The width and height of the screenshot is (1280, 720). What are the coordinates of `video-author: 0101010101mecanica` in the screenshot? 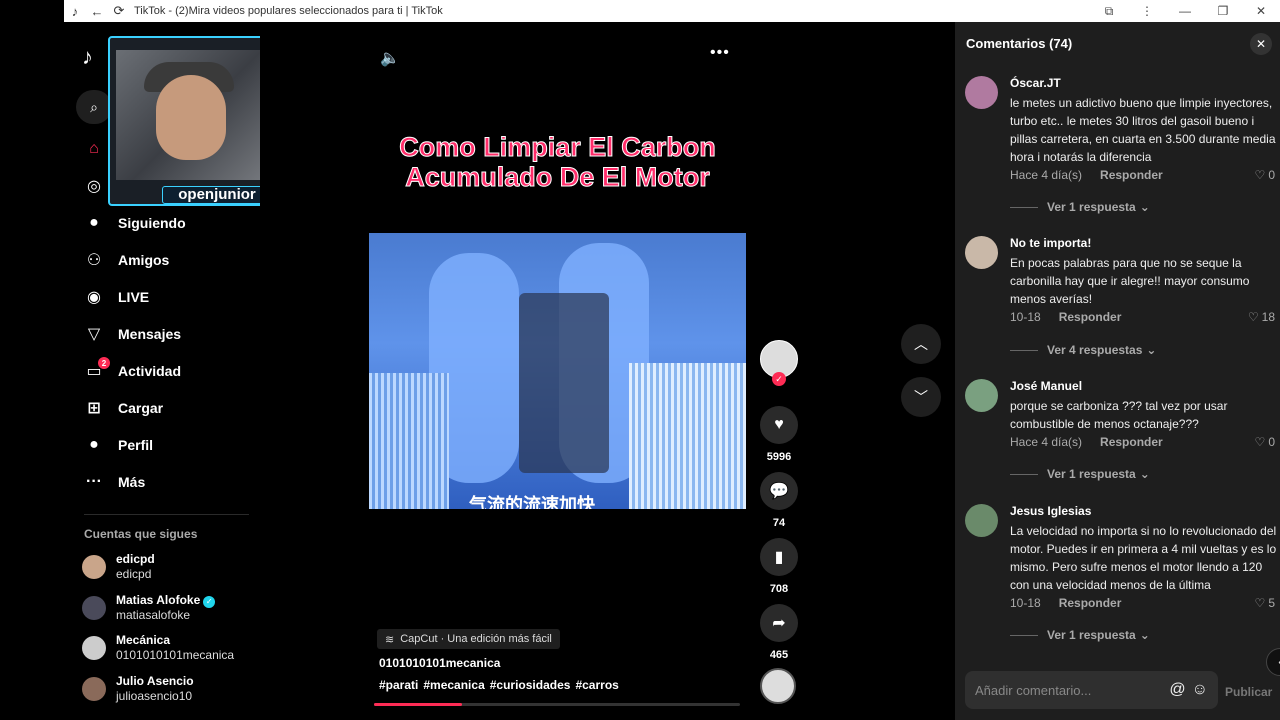 It's located at (439, 663).